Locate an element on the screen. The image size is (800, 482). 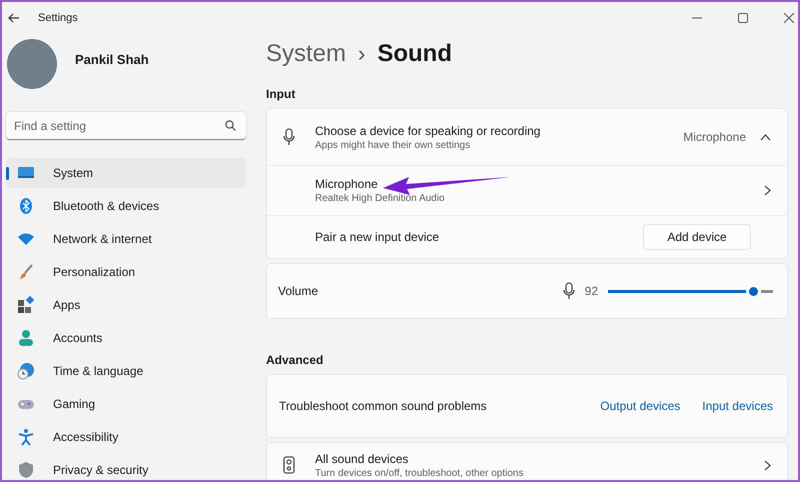
back-arrow-icon is located at coordinates (14, 18).